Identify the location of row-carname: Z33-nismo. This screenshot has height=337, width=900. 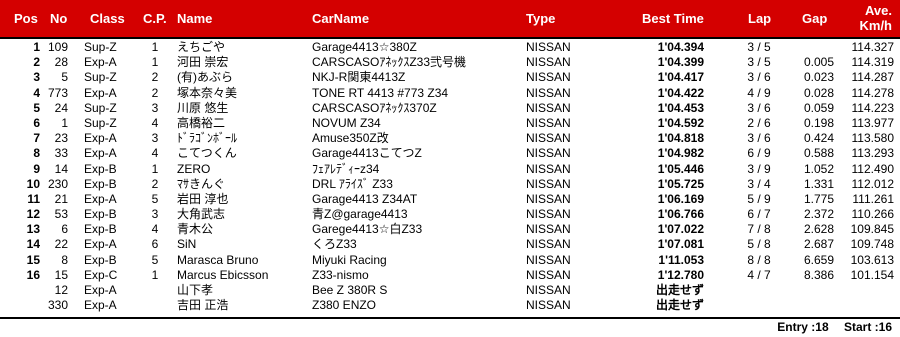
(340, 274).